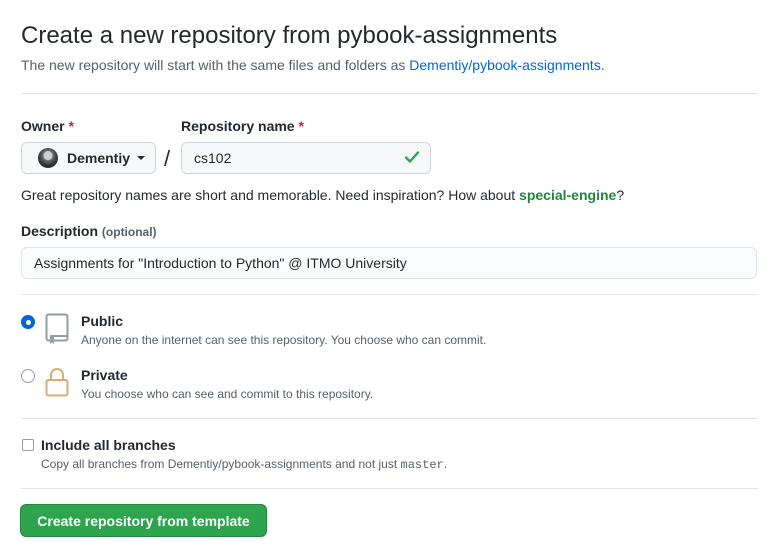 The image size is (784, 552). Describe the element at coordinates (389, 263) in the screenshot. I see `description-input` at that location.